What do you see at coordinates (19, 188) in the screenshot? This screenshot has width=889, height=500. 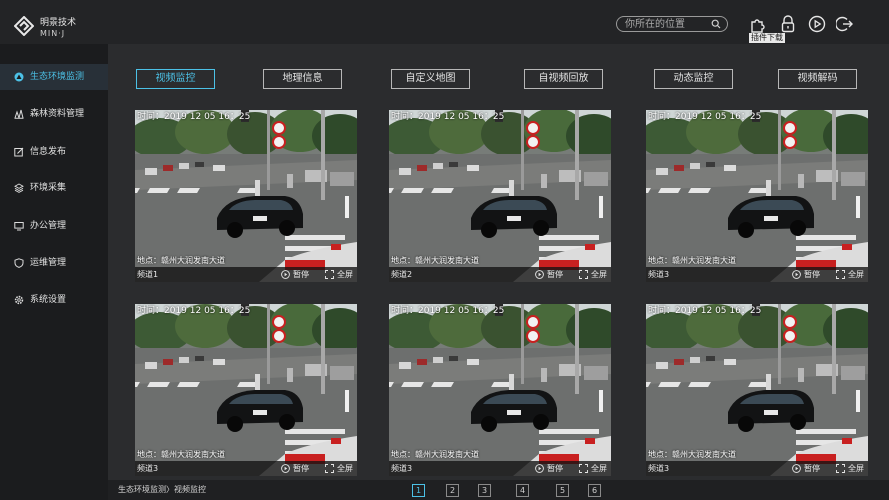 I see `layers-icon` at bounding box center [19, 188].